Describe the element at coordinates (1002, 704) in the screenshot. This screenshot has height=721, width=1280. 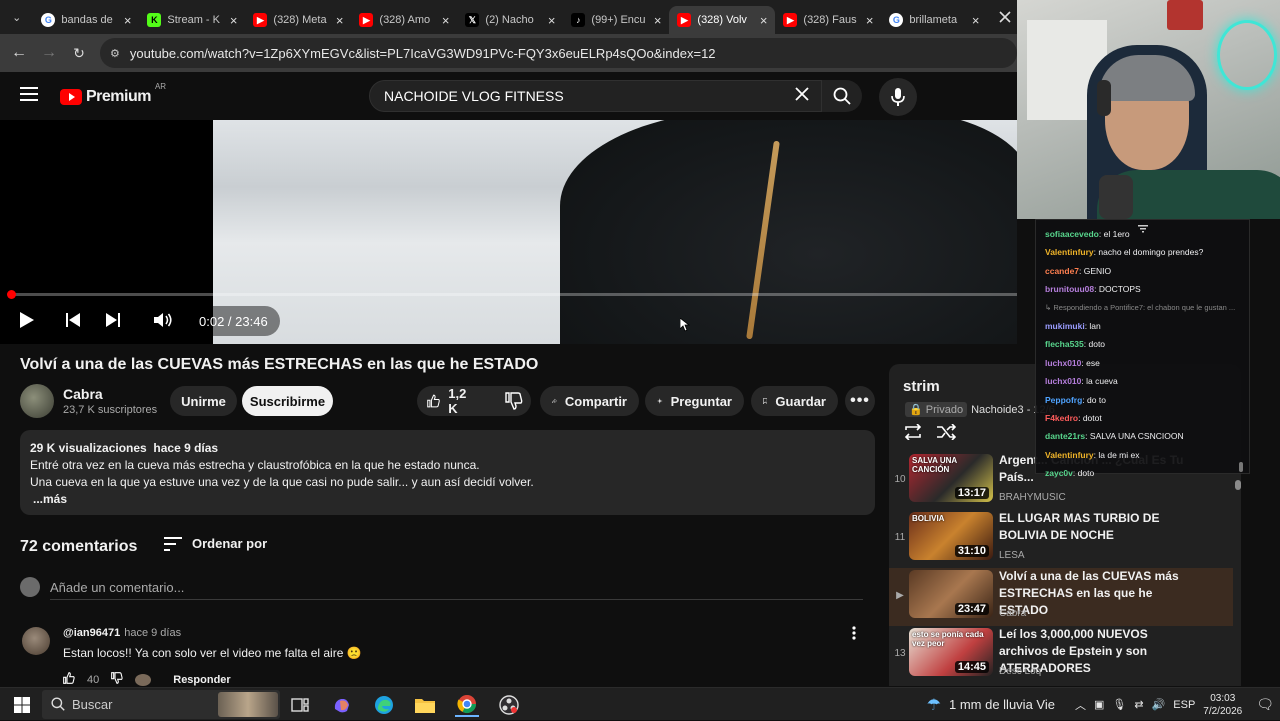
I see `weather-text: 1 mm de lluvia Vie` at that location.